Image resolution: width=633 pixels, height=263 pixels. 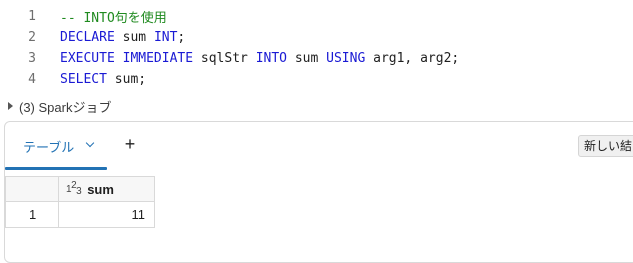 What do you see at coordinates (126, 79) in the screenshot?
I see `code-text: sum;` at bounding box center [126, 79].